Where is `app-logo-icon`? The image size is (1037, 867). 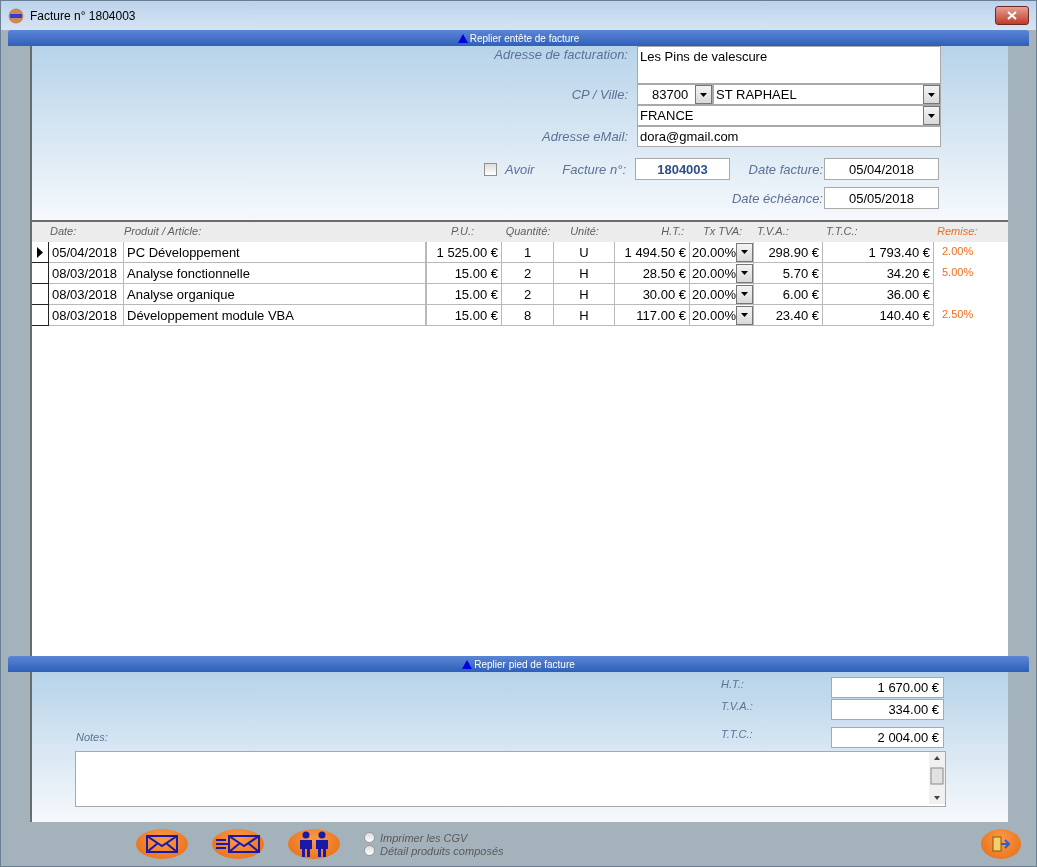
app-logo-icon is located at coordinates (16, 15).